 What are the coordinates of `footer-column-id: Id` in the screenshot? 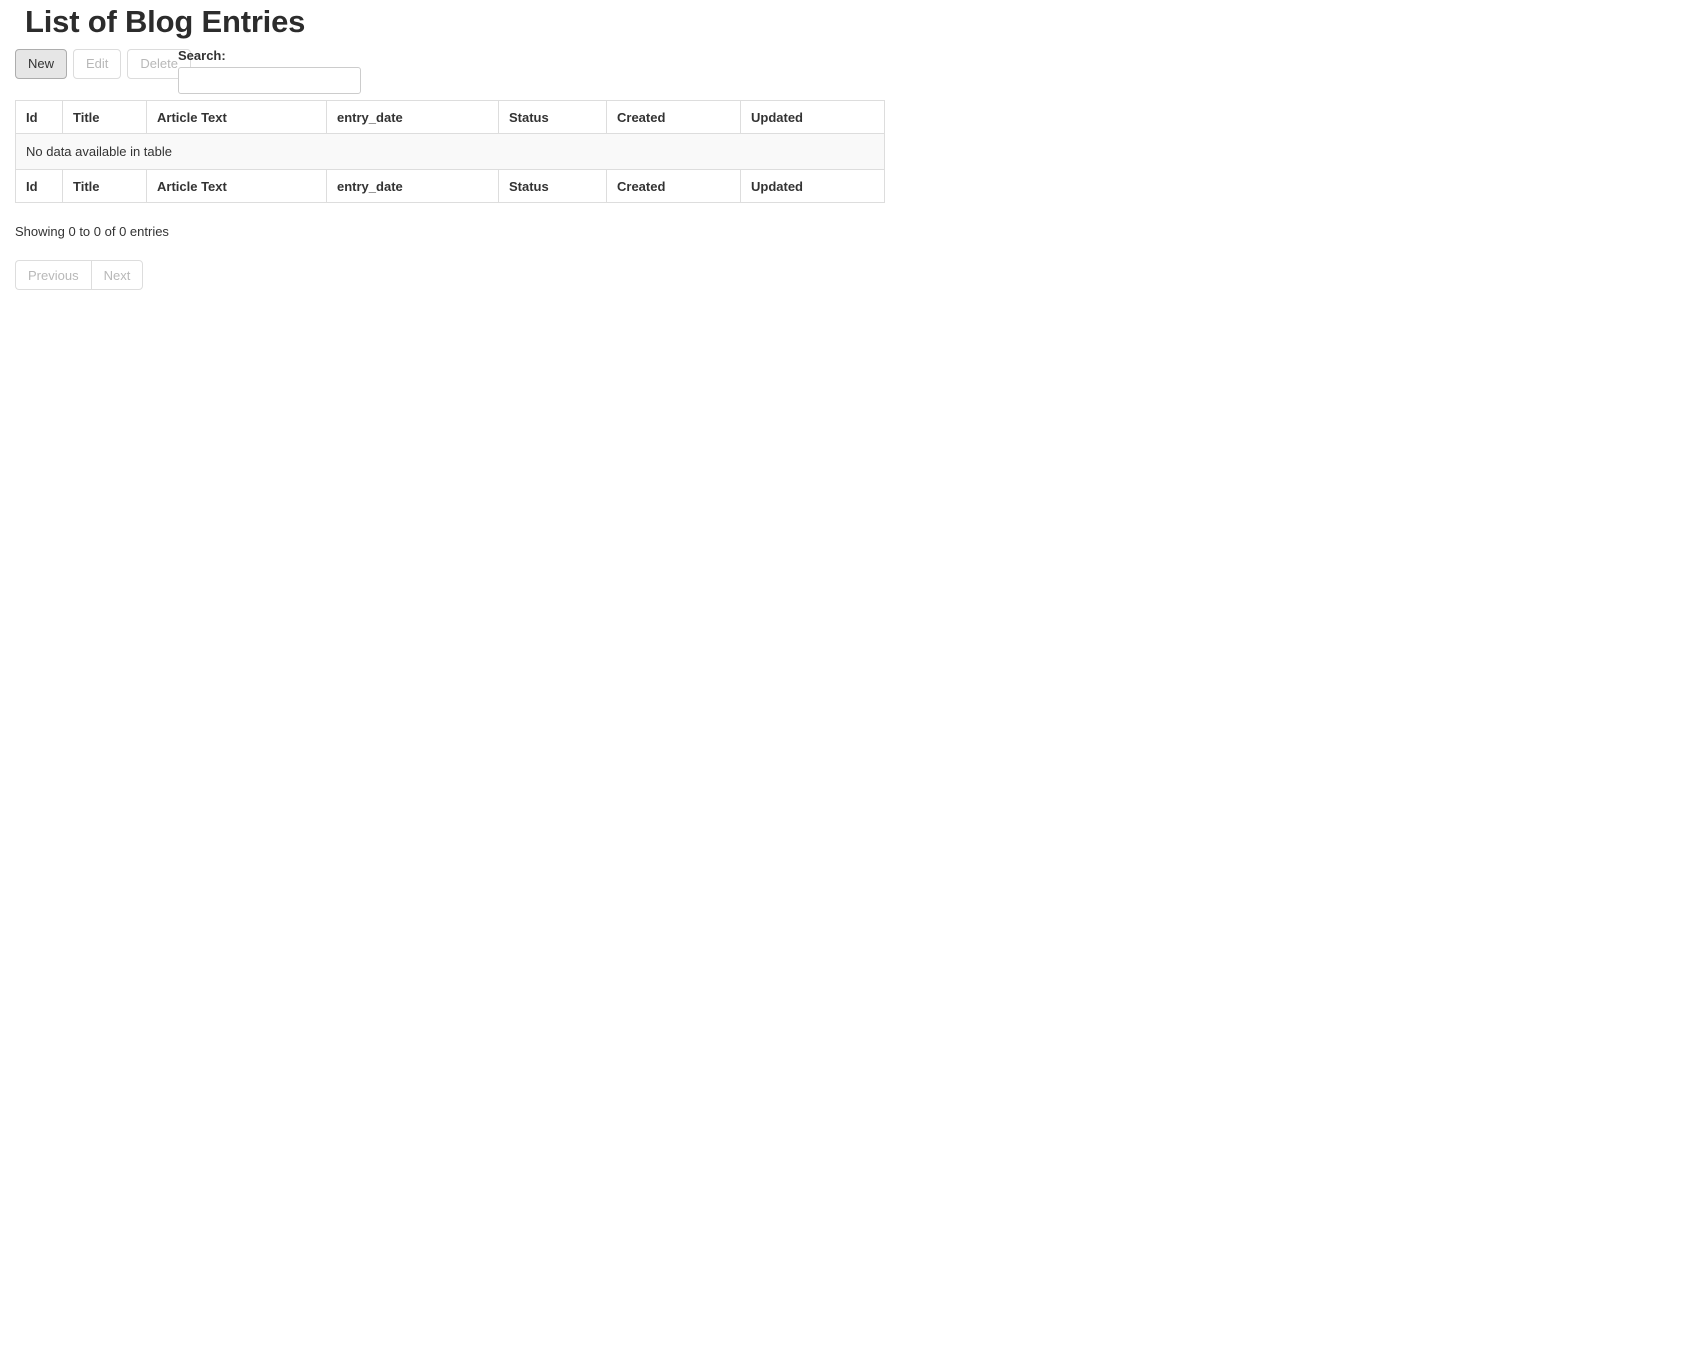 It's located at (39, 186).